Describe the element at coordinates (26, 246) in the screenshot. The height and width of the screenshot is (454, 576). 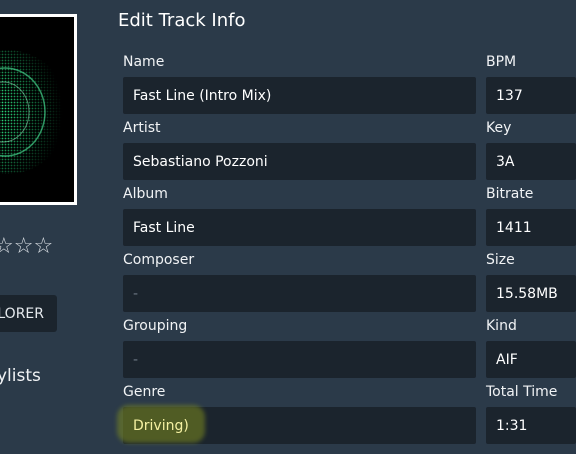
I see `rating-stars: ☆☆☆` at that location.